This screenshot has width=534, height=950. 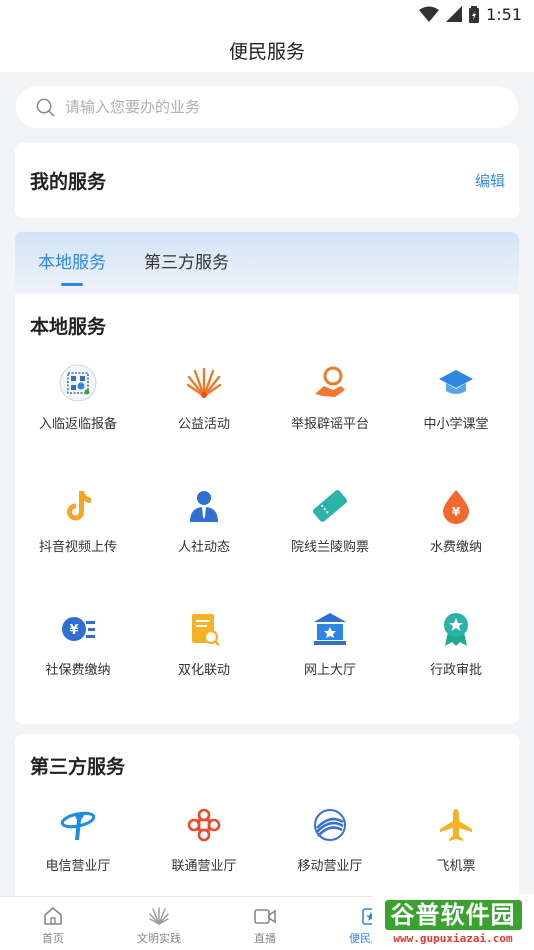 I want to click on service-label: 网上大厅, so click(x=329, y=670).